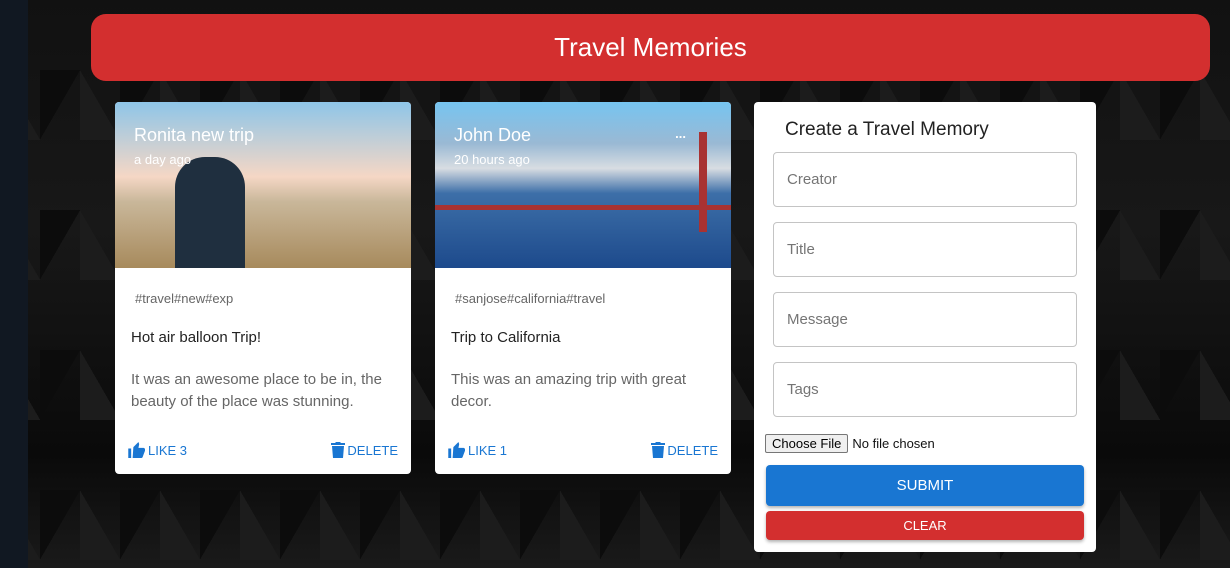 The width and height of the screenshot is (1230, 568). What do you see at coordinates (925, 389) in the screenshot?
I see `tags-input` at bounding box center [925, 389].